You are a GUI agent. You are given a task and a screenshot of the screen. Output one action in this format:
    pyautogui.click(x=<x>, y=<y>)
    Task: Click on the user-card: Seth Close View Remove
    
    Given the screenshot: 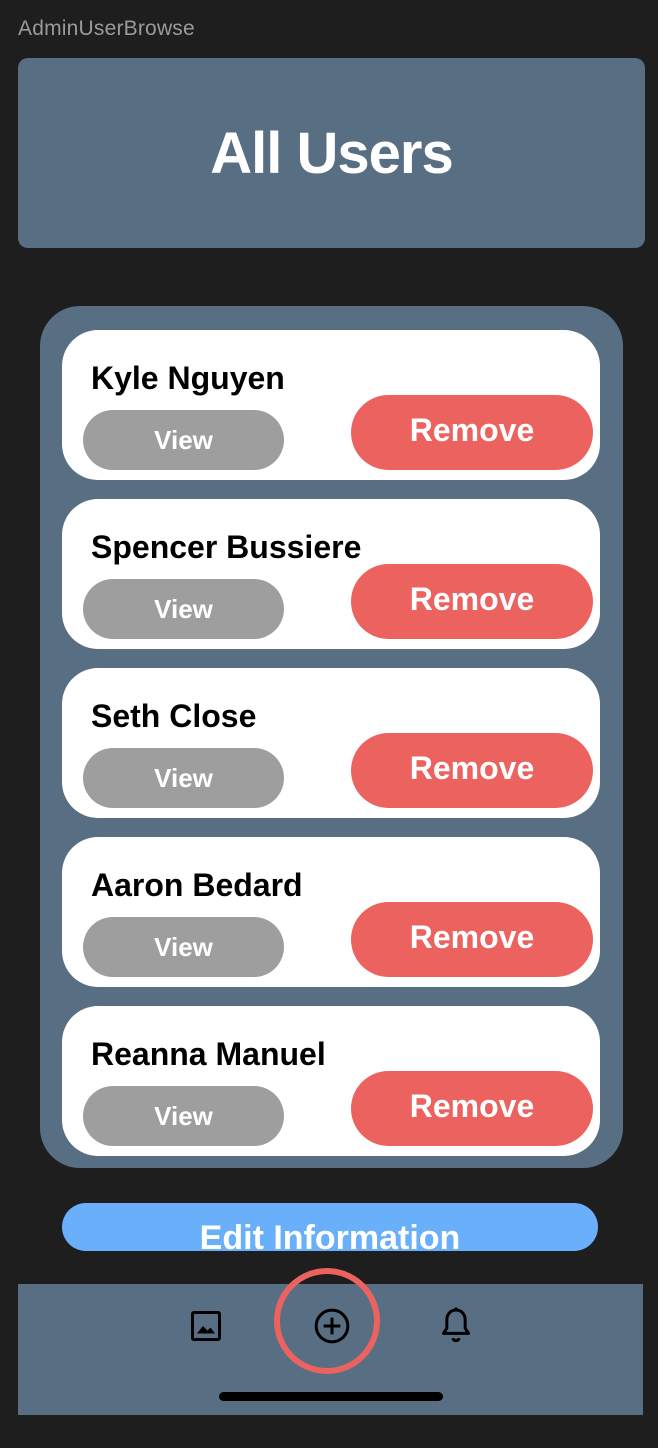 What is the action you would take?
    pyautogui.click(x=331, y=743)
    